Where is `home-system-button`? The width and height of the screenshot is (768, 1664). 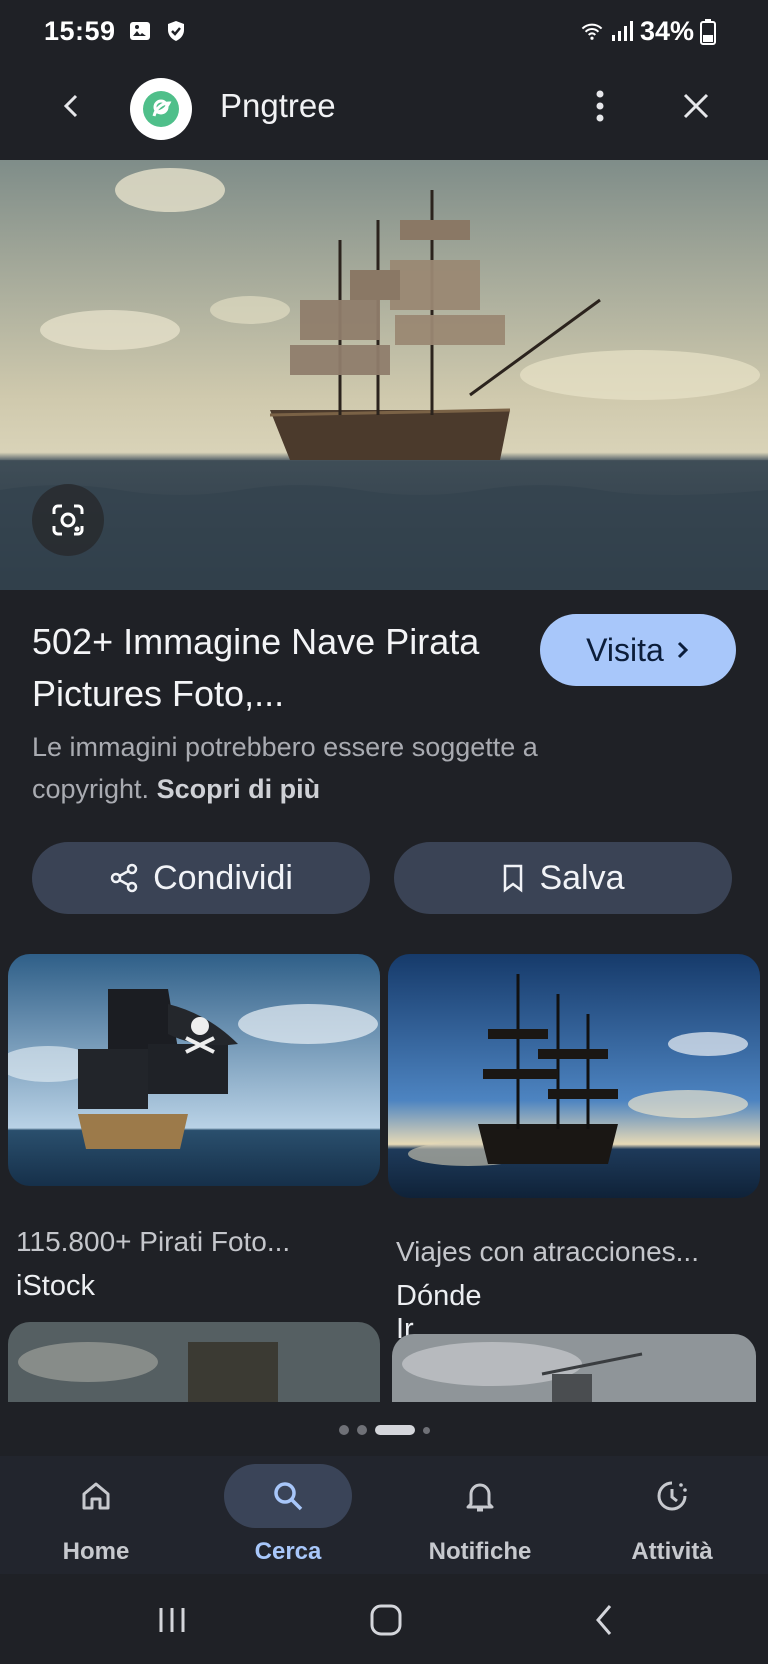
home-system-button is located at coordinates (386, 1620).